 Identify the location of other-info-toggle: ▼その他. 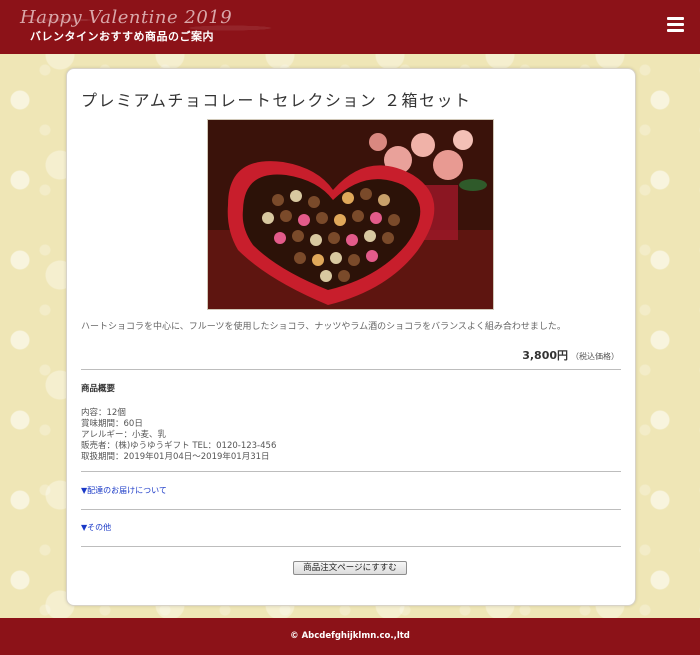
(96, 527).